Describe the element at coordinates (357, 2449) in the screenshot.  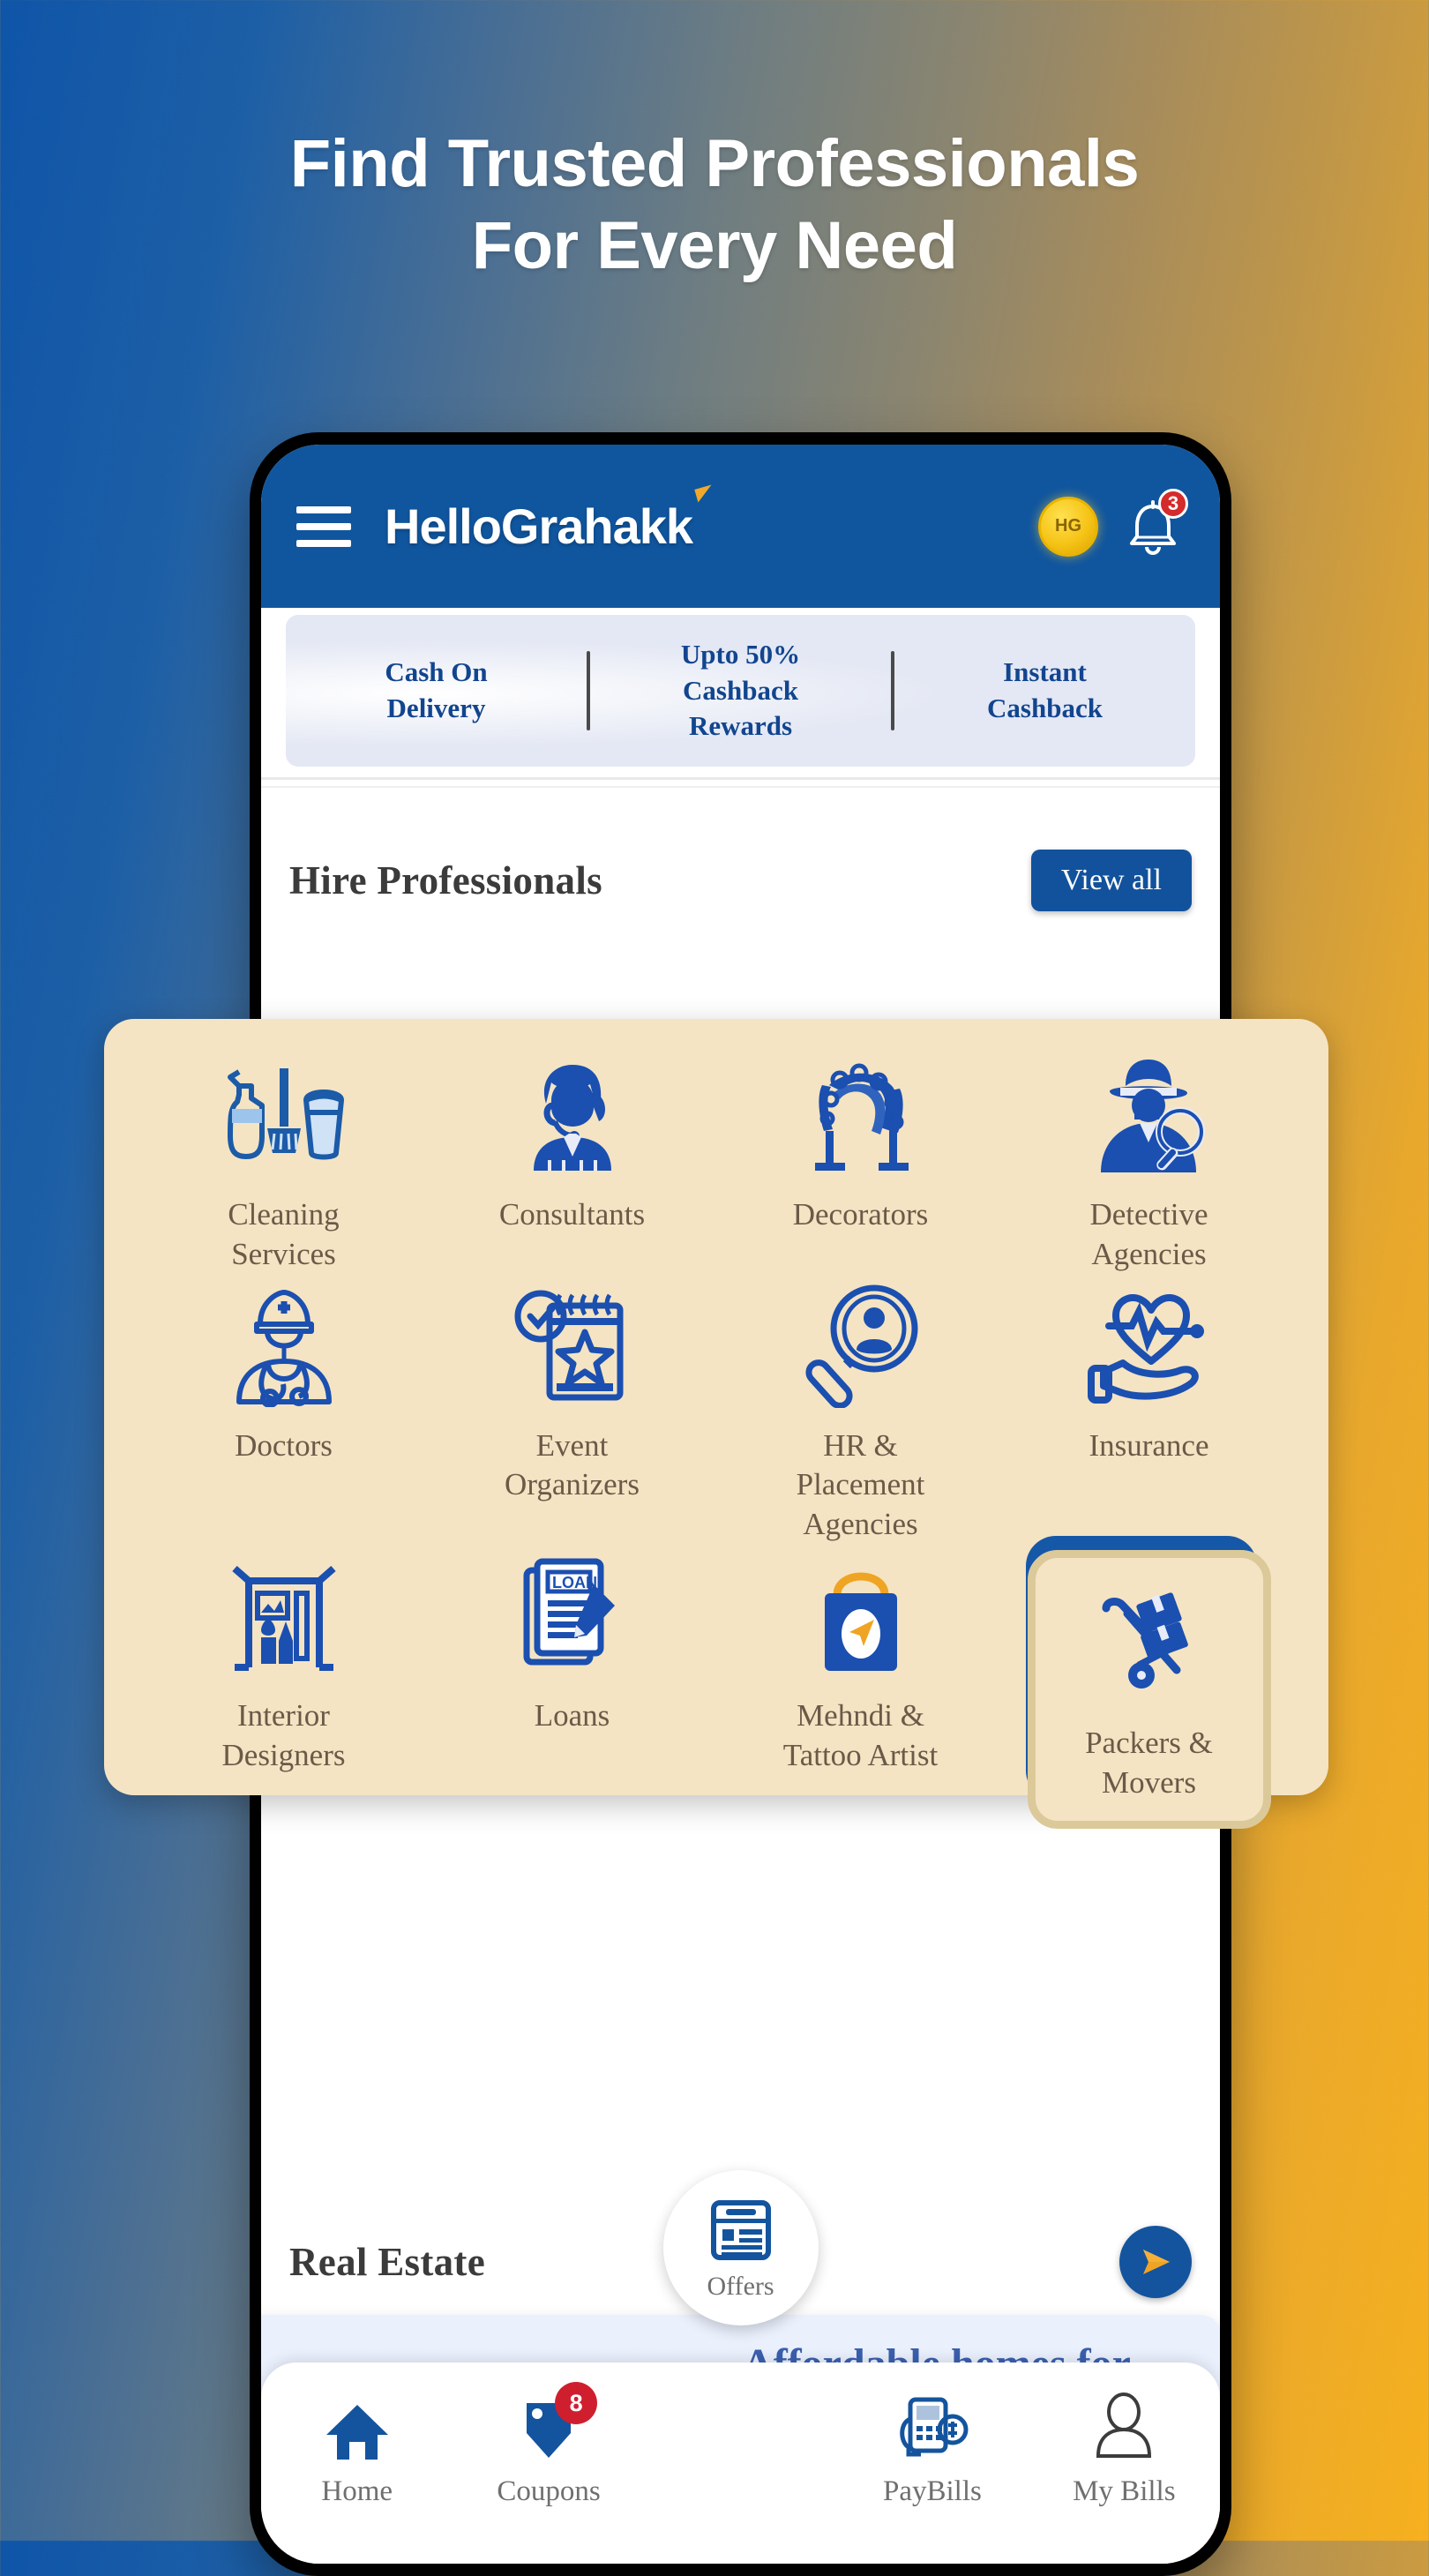
I see `nav-item-home: Home` at that location.